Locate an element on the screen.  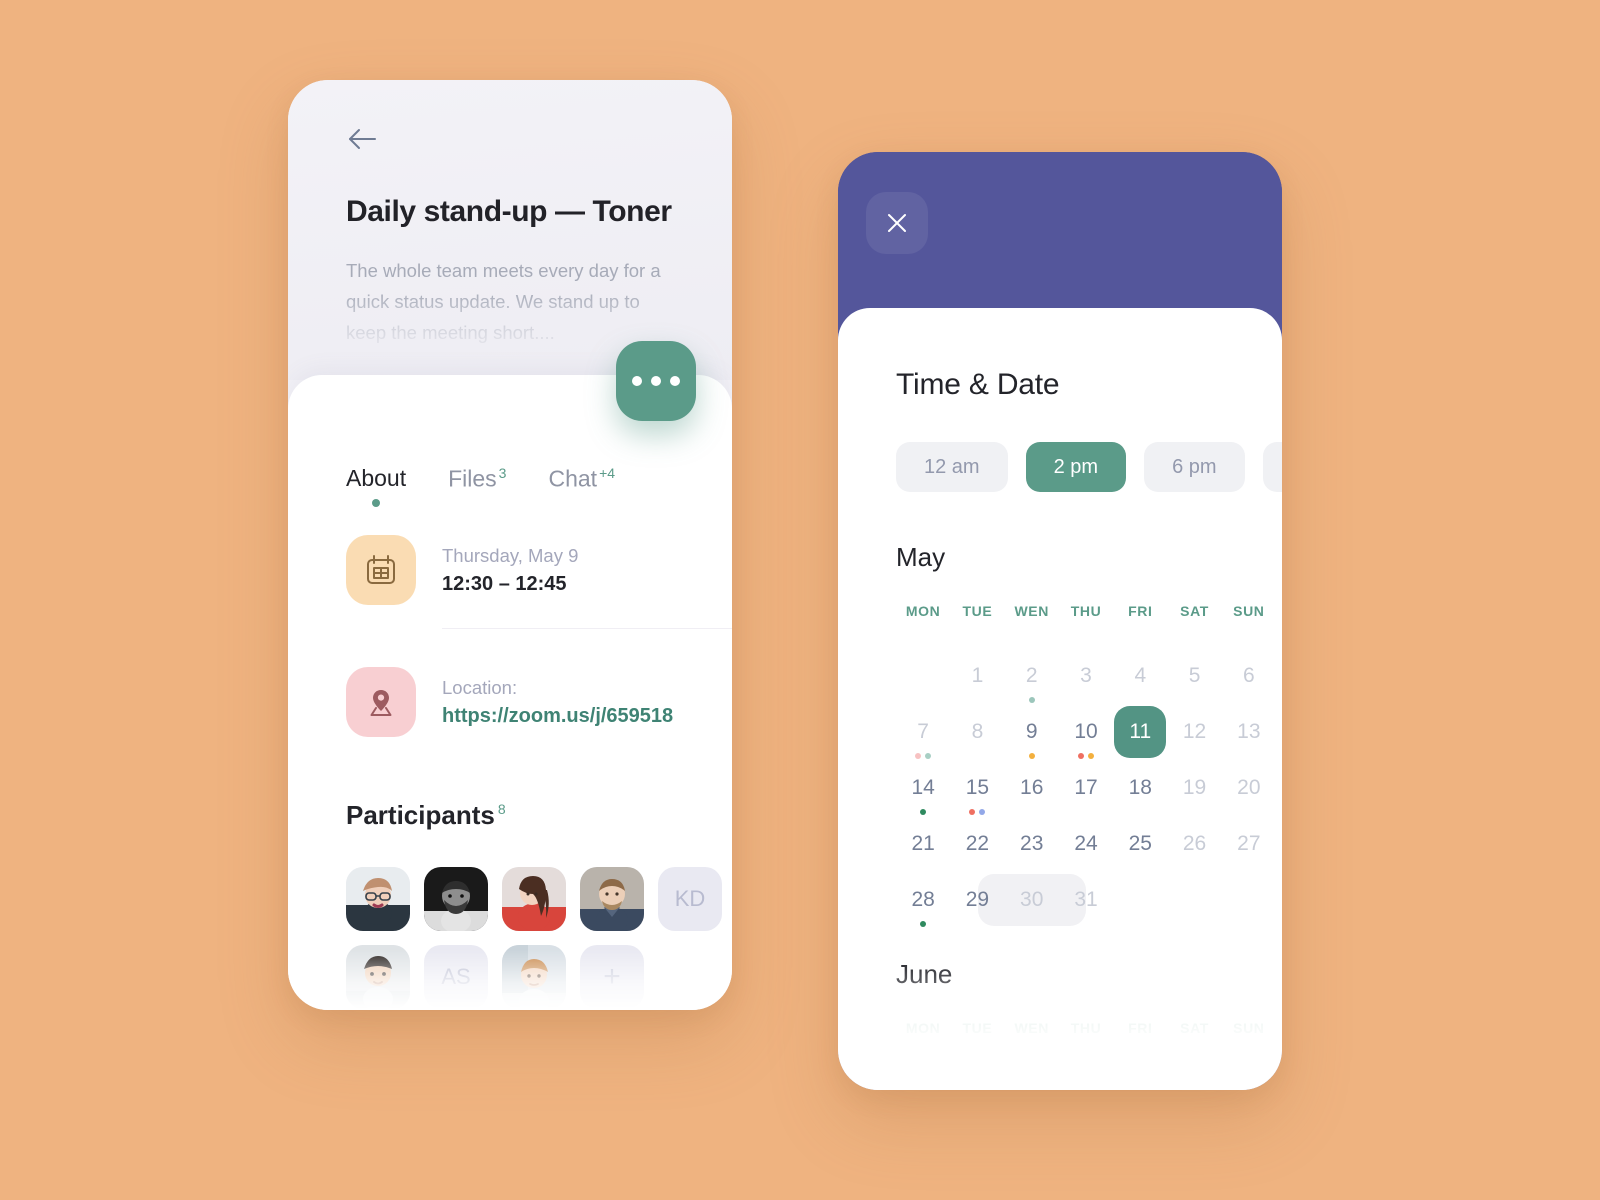
calendar-day-9: 9 is located at coordinates (1032, 732).